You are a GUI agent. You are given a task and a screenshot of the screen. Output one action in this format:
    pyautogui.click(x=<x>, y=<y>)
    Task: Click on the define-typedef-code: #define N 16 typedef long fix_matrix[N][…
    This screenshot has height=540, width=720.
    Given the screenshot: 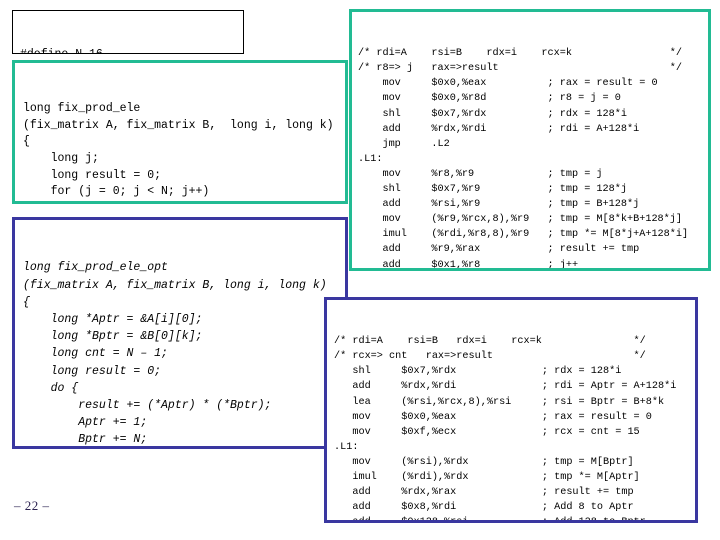 What is the action you would take?
    pyautogui.click(x=128, y=50)
    